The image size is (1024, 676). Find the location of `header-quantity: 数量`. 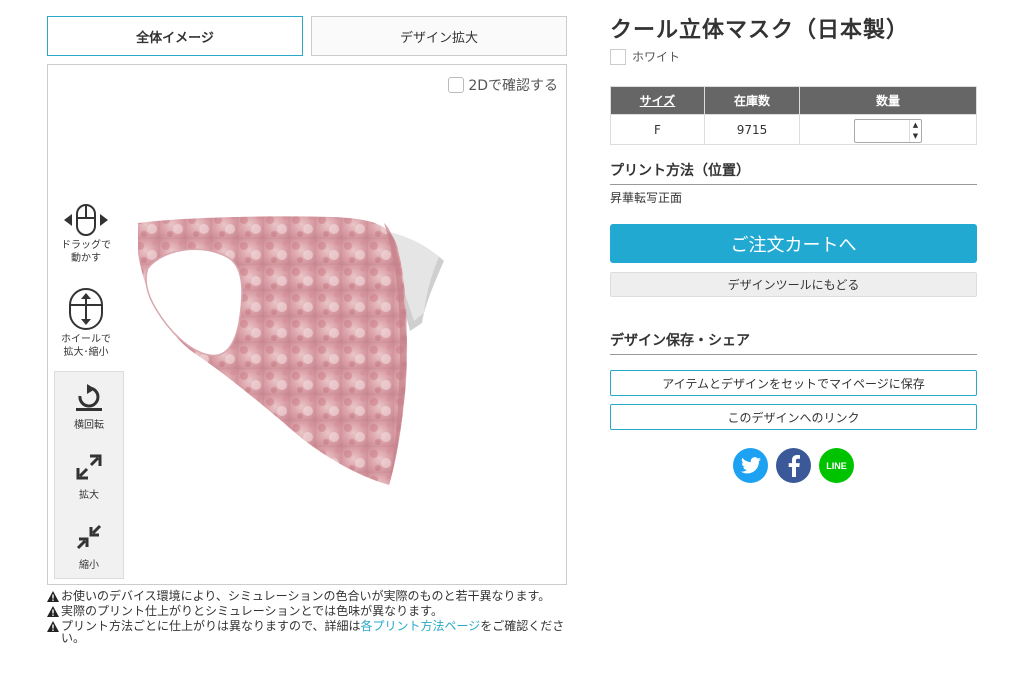

header-quantity: 数量 is located at coordinates (888, 100).